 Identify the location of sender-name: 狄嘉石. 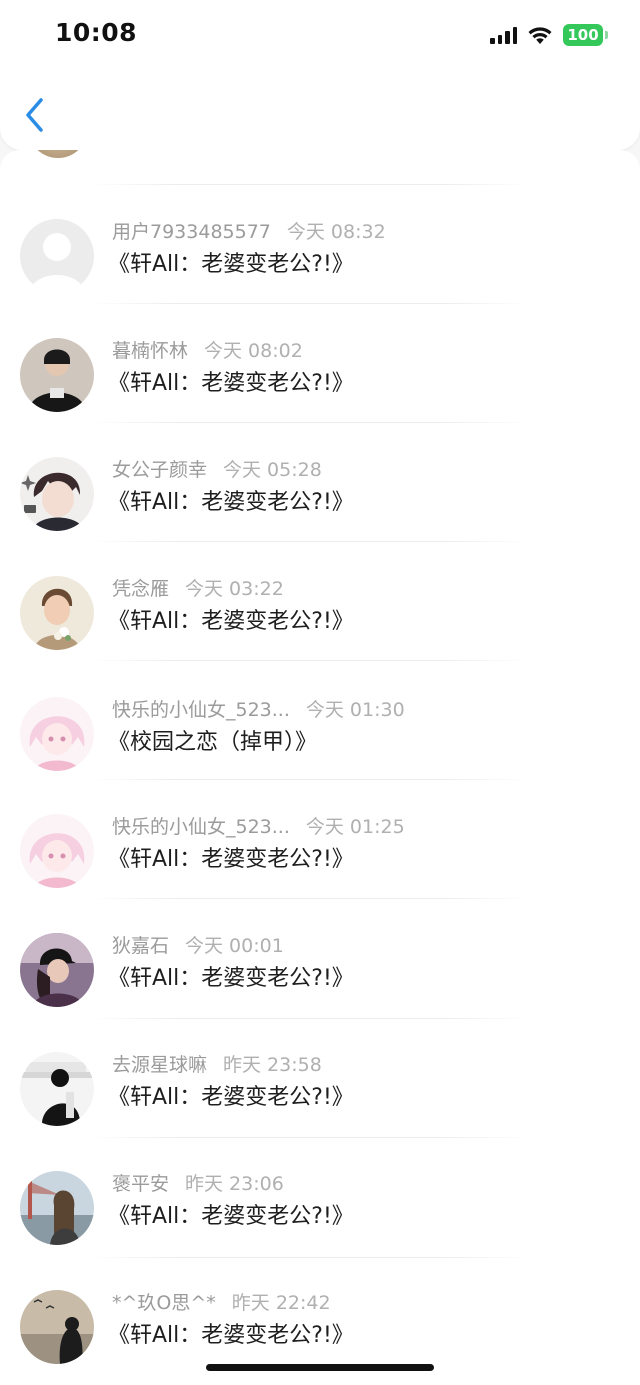
(141, 946).